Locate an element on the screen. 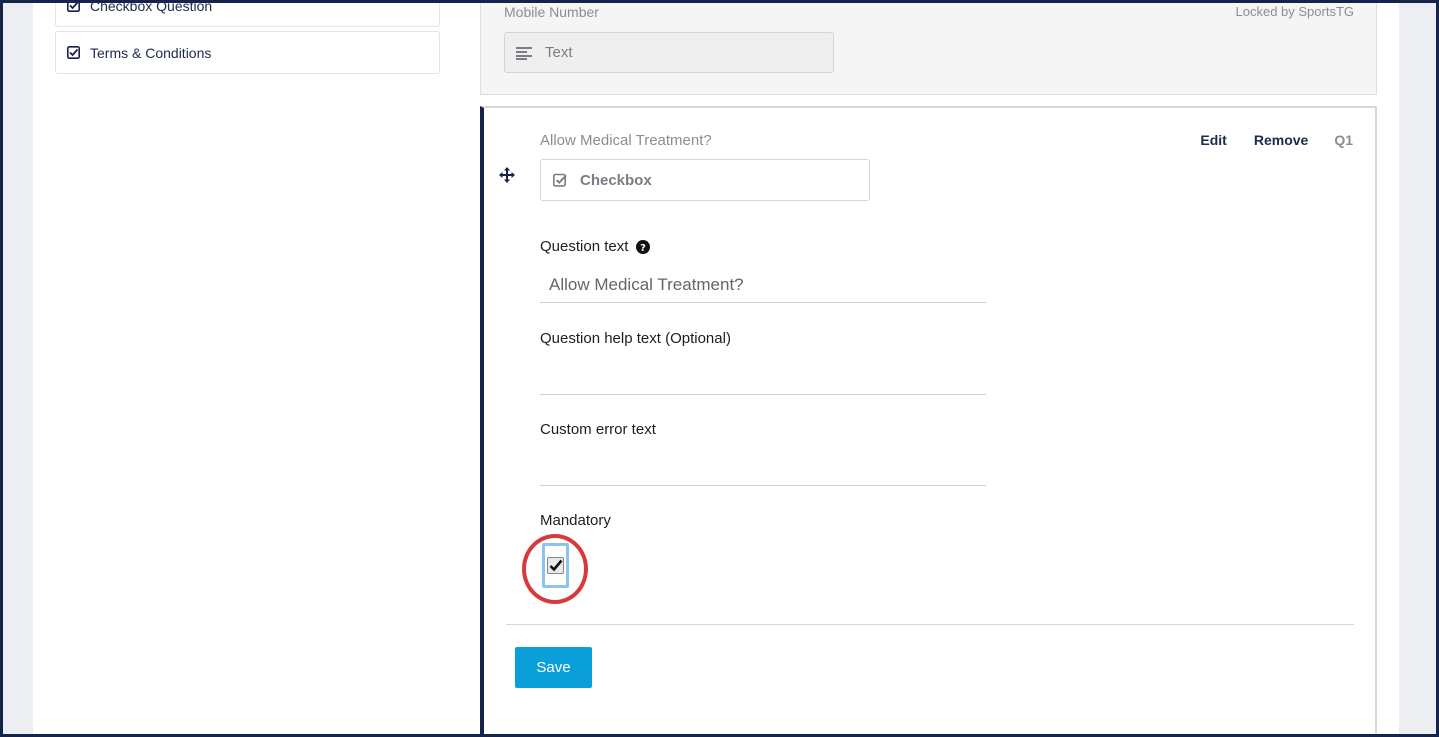 The height and width of the screenshot is (737, 1439). save-button: Save is located at coordinates (553, 667).